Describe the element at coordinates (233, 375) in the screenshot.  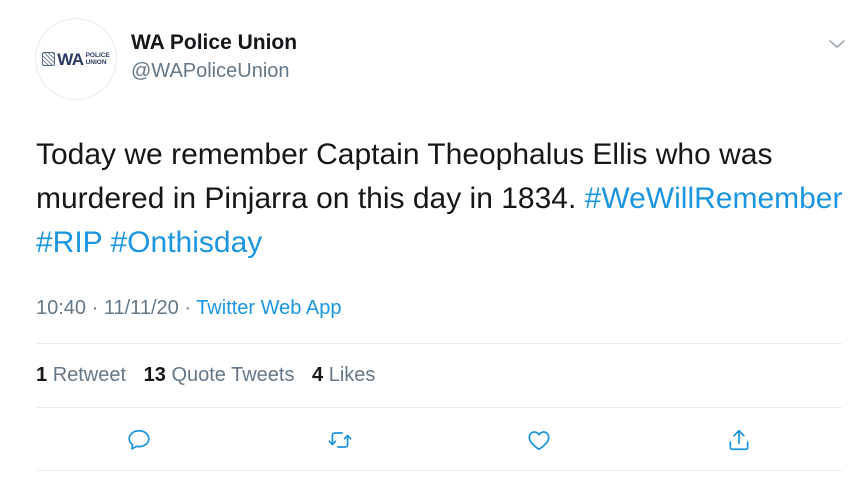
I see `quote-tweet-label: Quote Tweets` at that location.